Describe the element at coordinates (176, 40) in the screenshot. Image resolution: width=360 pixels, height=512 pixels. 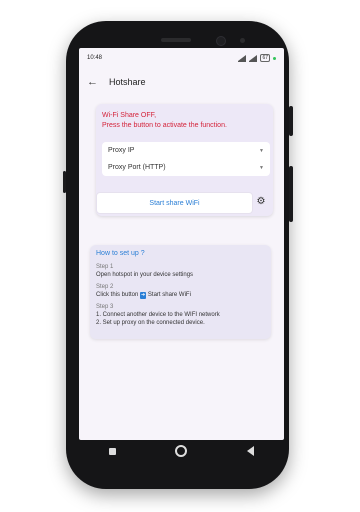
I see `speaker-grille` at that location.